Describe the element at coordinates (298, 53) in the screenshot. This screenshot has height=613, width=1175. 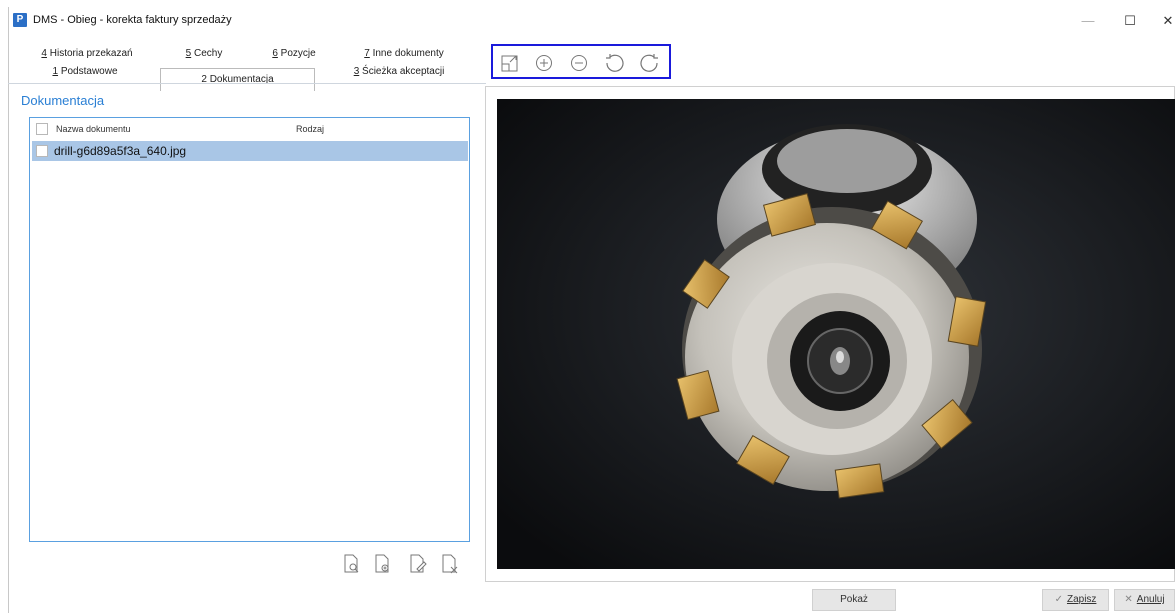
I see `tab-label: Pozycje` at that location.